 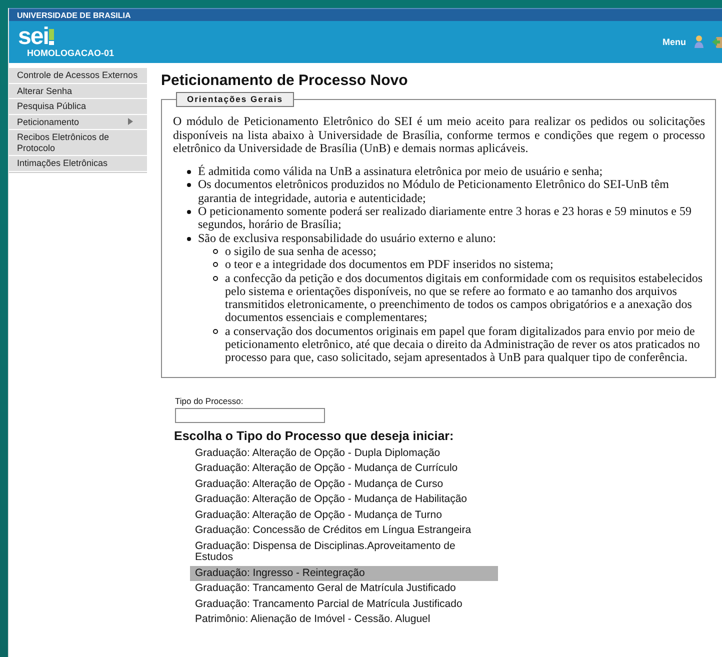 What do you see at coordinates (344, 589) in the screenshot?
I see `process-type-item: Graduação: Trancamento Geral de Matrícula Justificado` at bounding box center [344, 589].